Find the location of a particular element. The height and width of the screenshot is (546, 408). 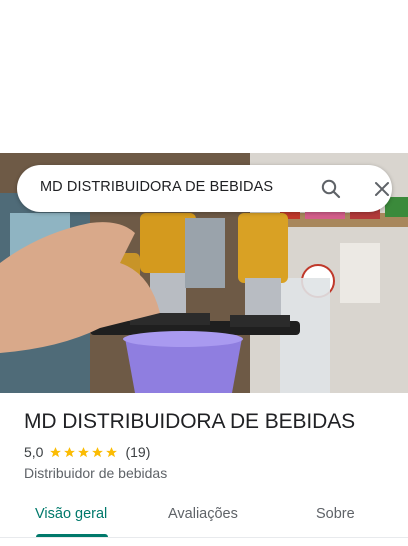

search-bar: MD DISTRIBUIDORA DE BEBIDAS is located at coordinates (204, 188).